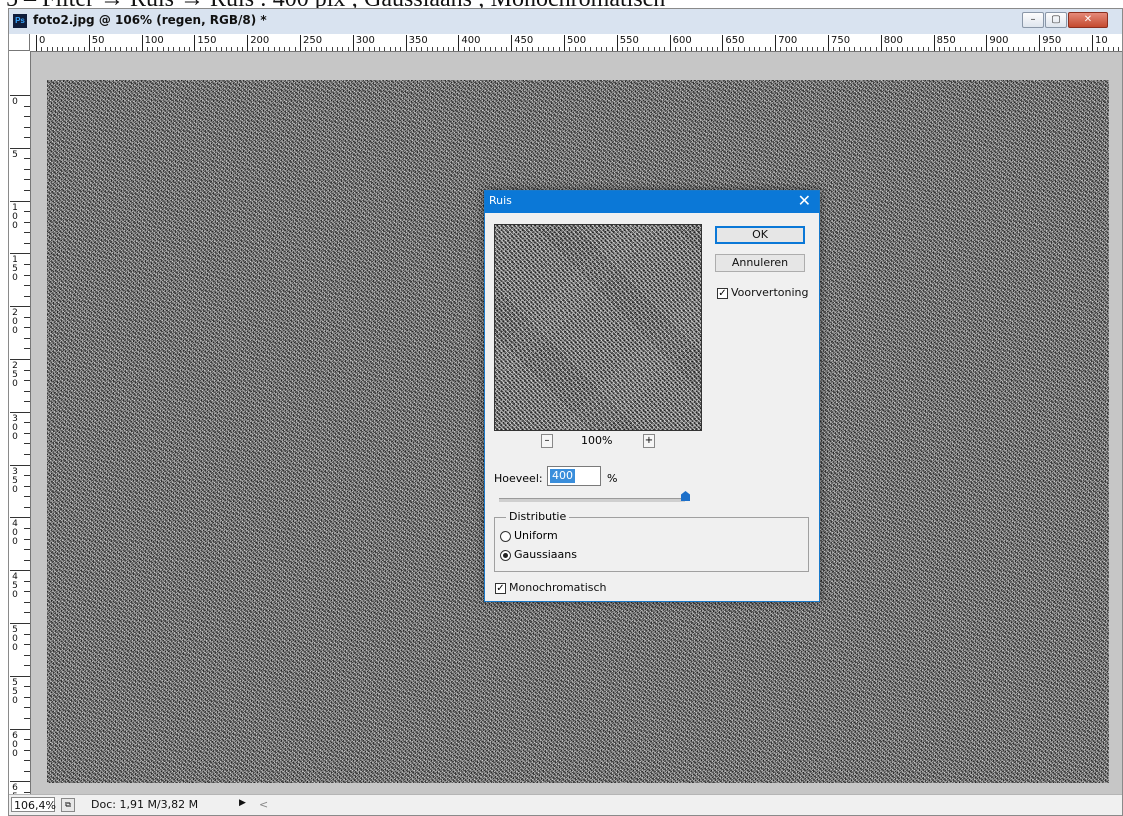  Describe the element at coordinates (1088, 20) in the screenshot. I see `close-window-button: ✕` at that location.